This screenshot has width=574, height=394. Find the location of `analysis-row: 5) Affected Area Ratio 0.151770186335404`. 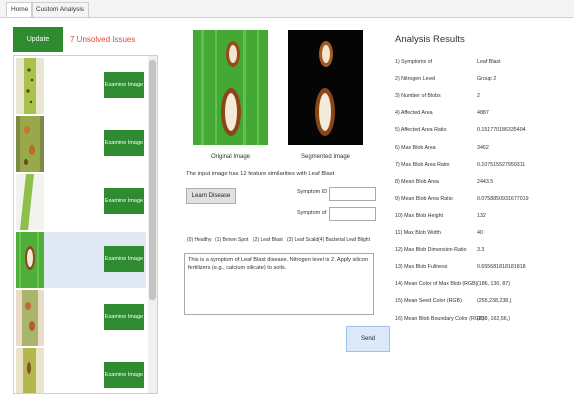

analysis-row: 5) Affected Area Ratio 0.151770186335404 is located at coordinates (482, 130).